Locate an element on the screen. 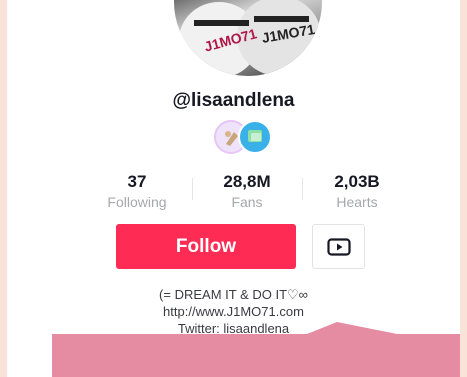 The image size is (467, 377). photo-badge-icon is located at coordinates (255, 137).